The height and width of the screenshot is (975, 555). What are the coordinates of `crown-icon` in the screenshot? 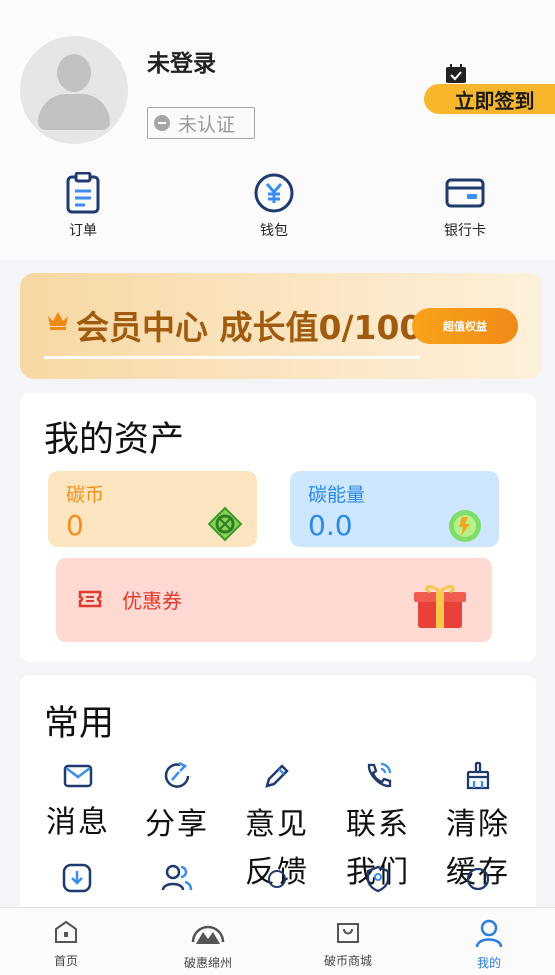 It's located at (58, 321).